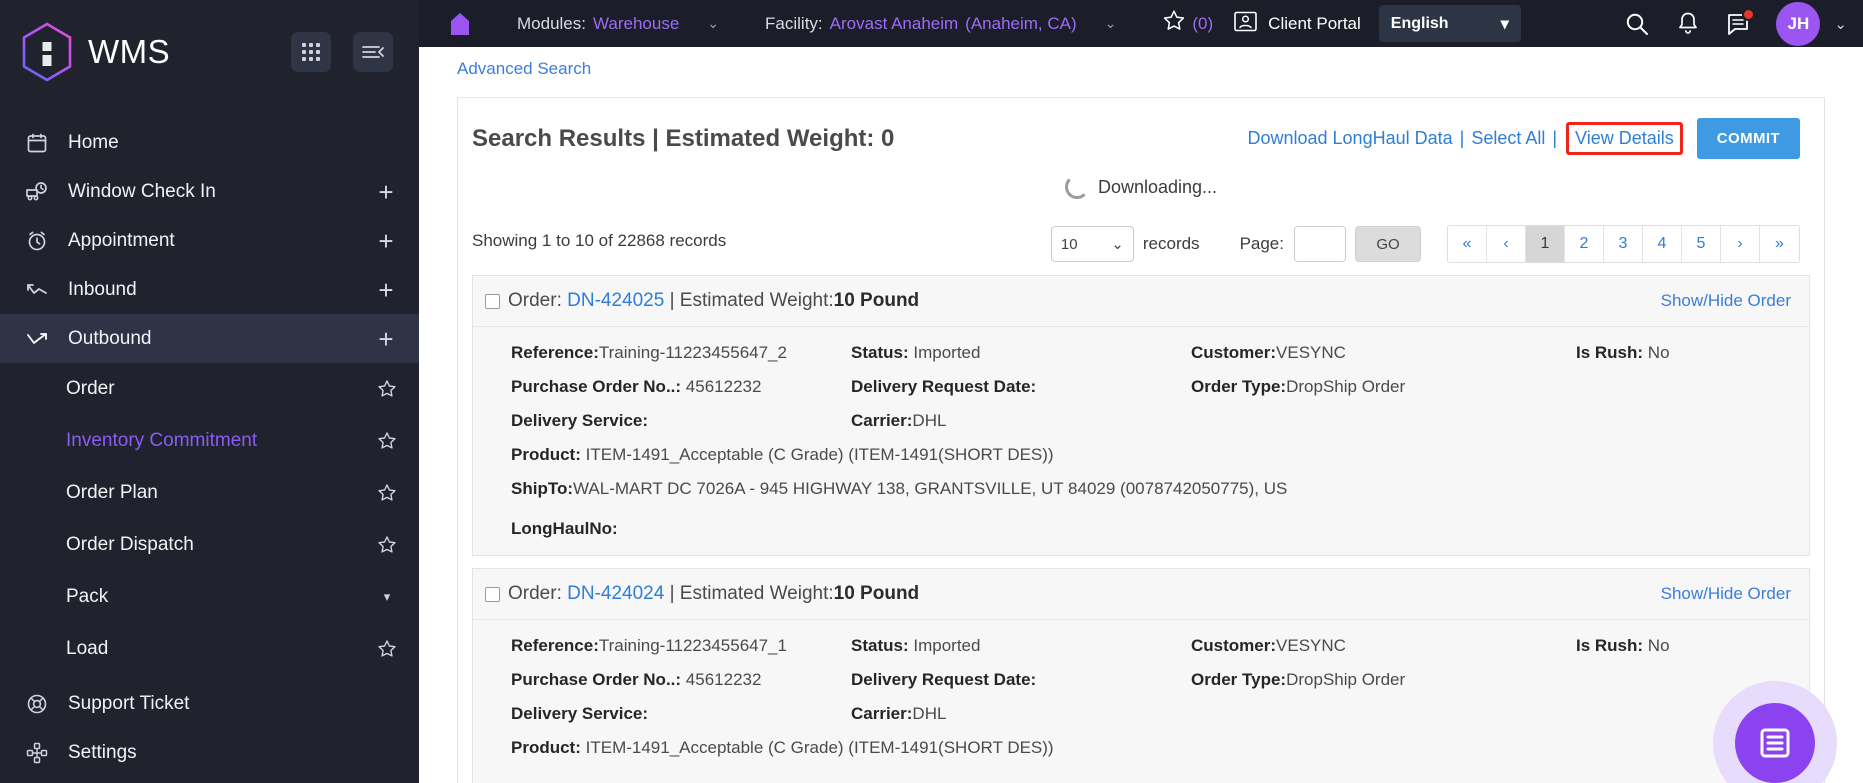 This screenshot has width=1863, height=783. I want to click on chat-widget, so click(1775, 732).